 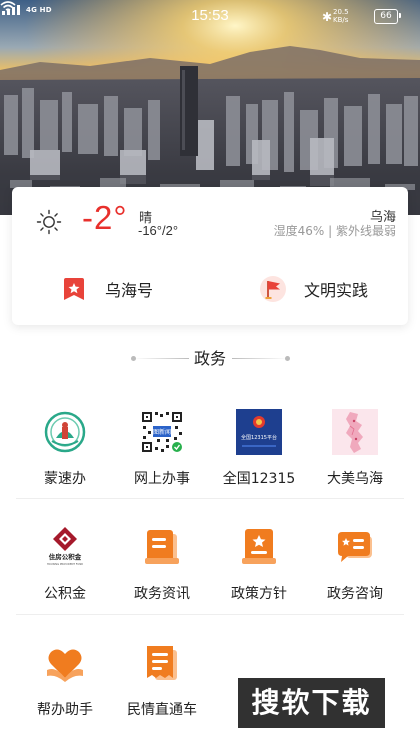 I want to click on speed-value: 20.5, so click(x=341, y=12).